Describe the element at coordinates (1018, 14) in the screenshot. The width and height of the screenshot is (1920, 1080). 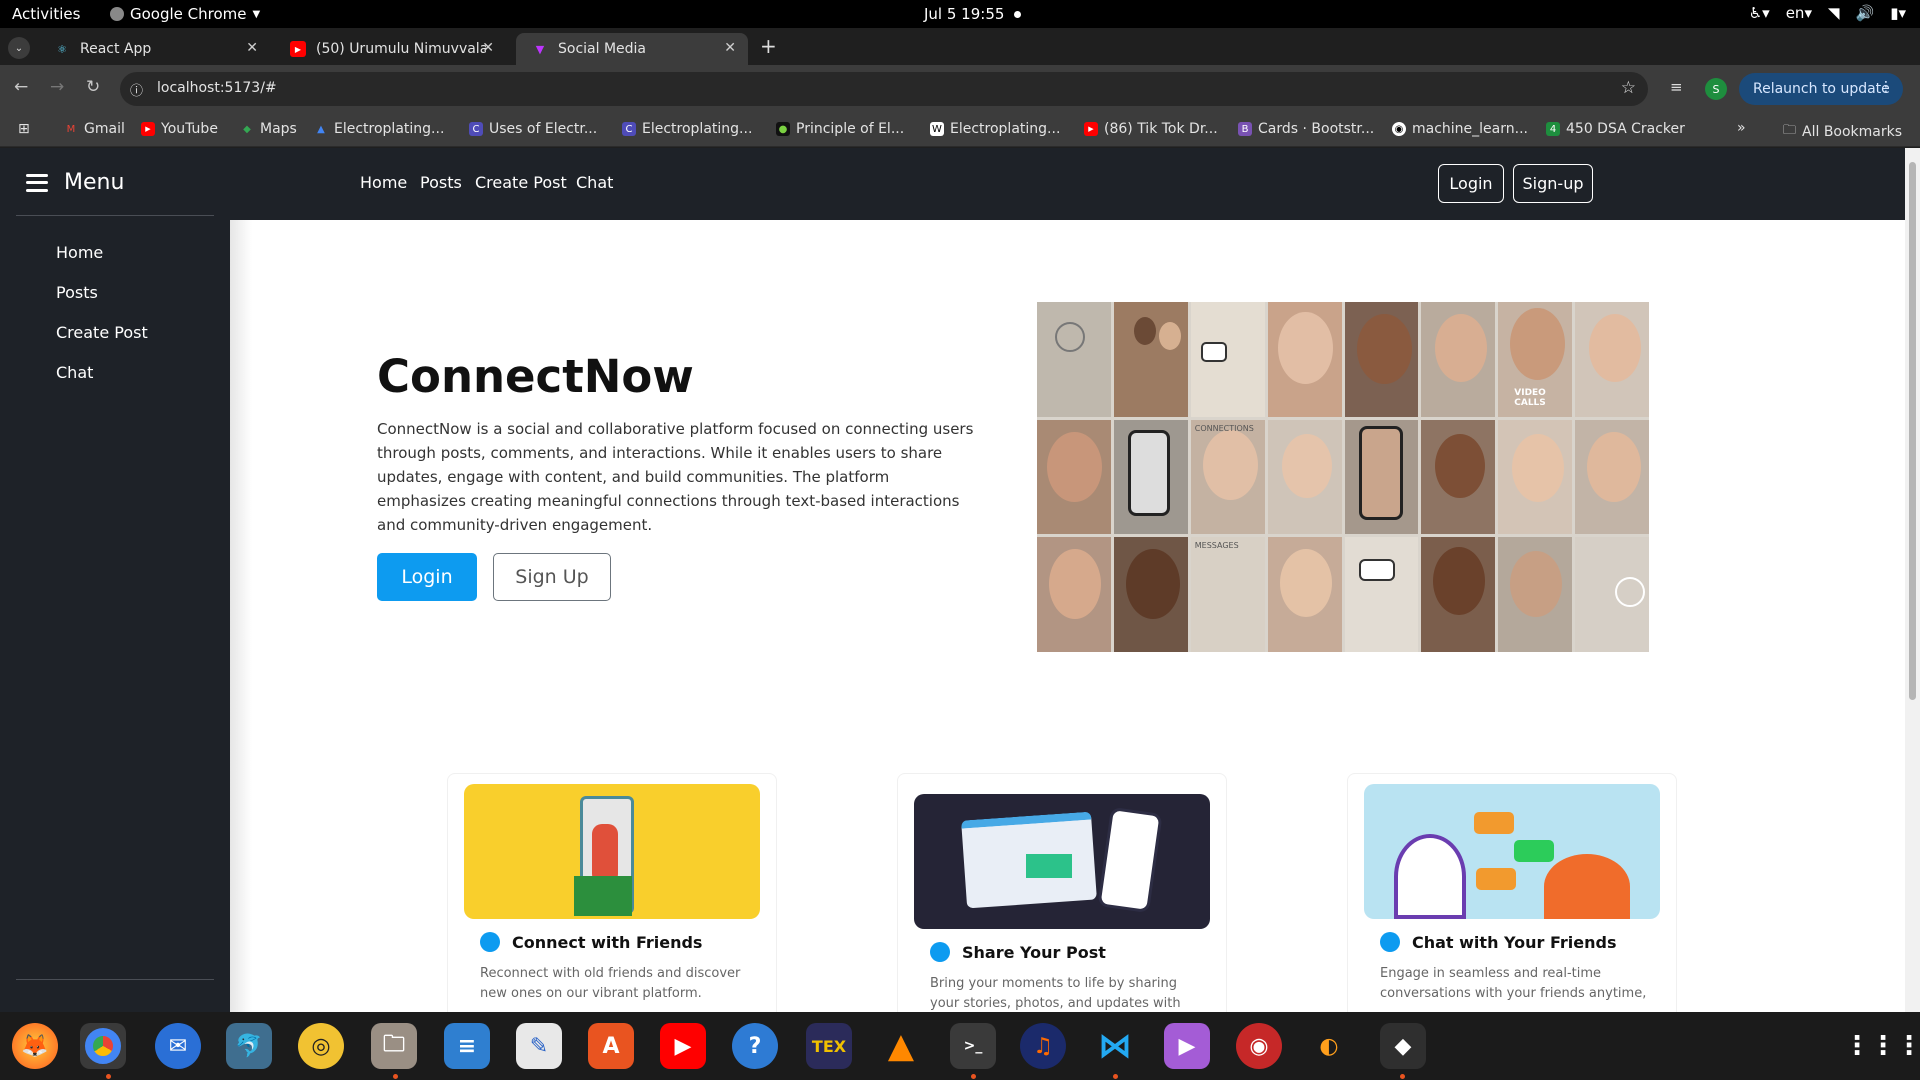
I see `notification-dot` at that location.